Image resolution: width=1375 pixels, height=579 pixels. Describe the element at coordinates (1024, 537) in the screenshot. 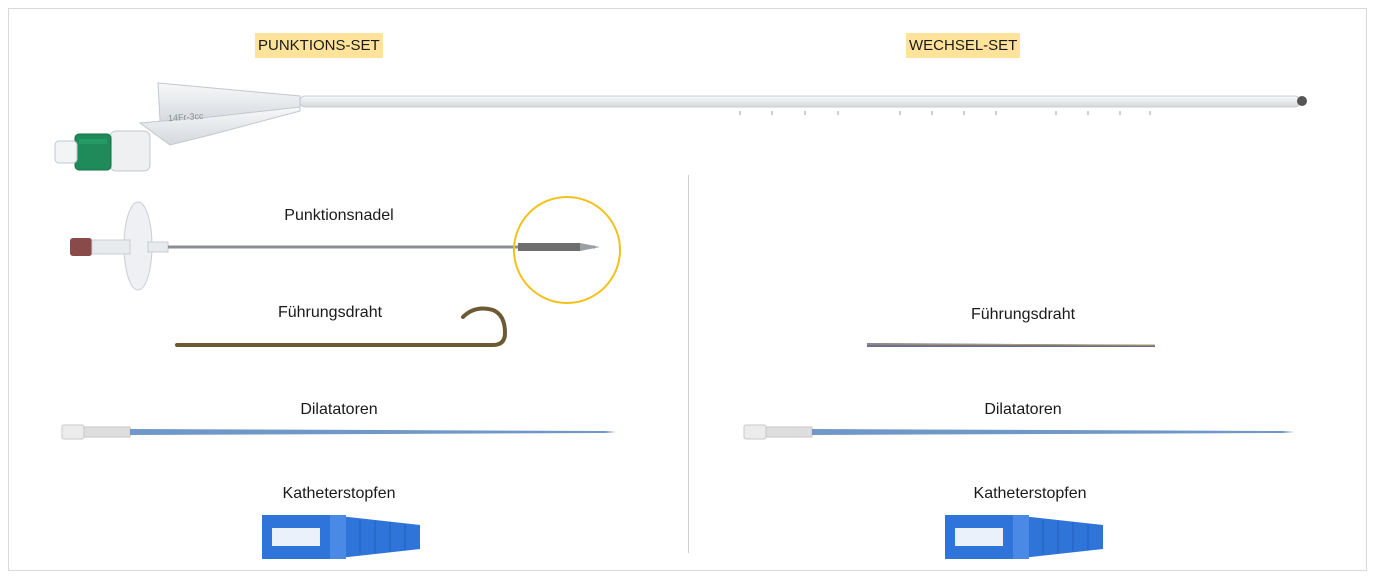

I see `catheter-plug-image-right` at that location.